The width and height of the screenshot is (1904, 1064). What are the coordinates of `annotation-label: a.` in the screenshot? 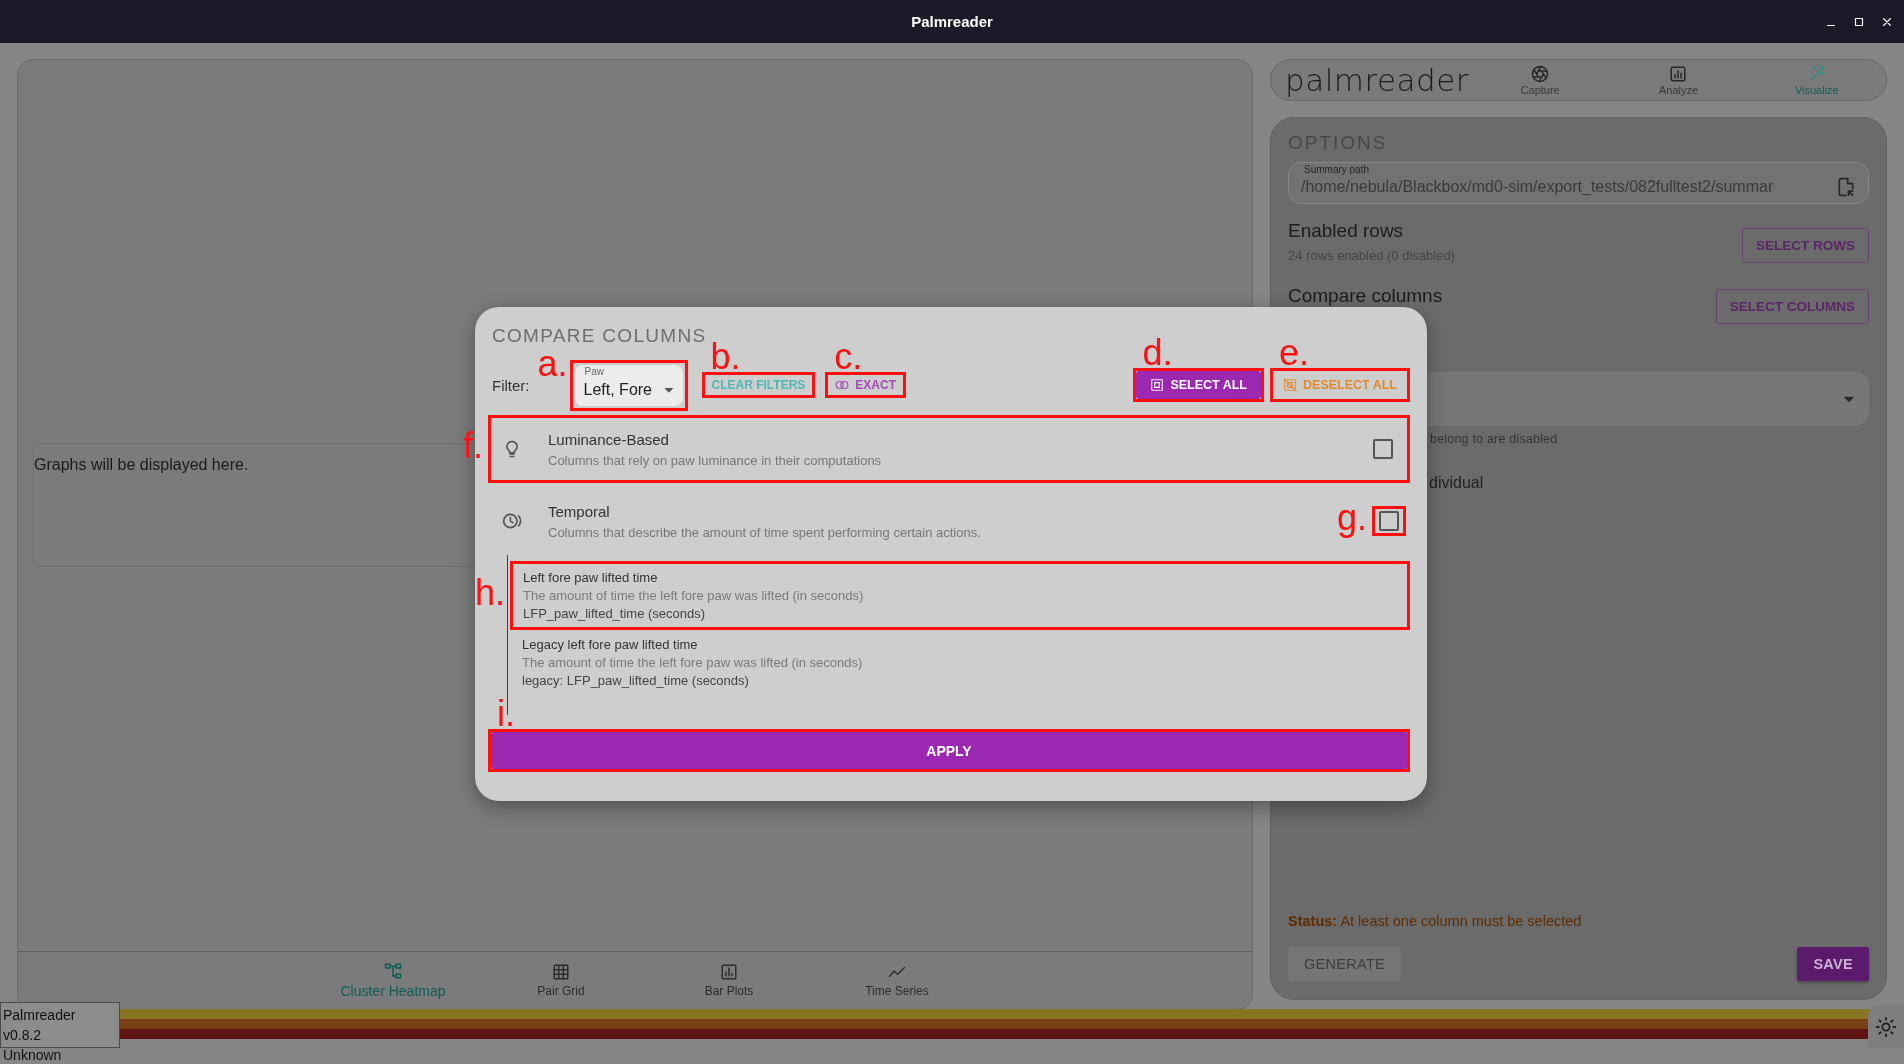 It's located at (552, 363).